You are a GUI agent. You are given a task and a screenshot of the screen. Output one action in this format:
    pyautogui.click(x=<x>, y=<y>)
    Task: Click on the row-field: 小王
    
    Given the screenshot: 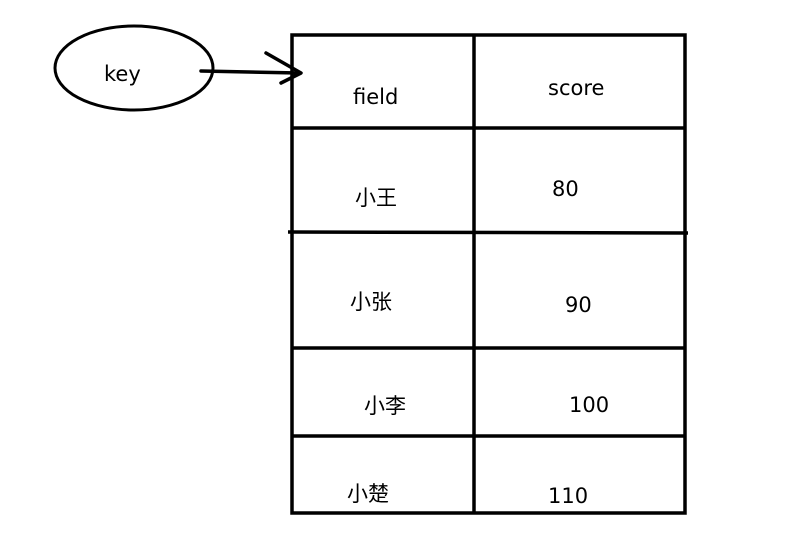 What is the action you would take?
    pyautogui.click(x=376, y=198)
    